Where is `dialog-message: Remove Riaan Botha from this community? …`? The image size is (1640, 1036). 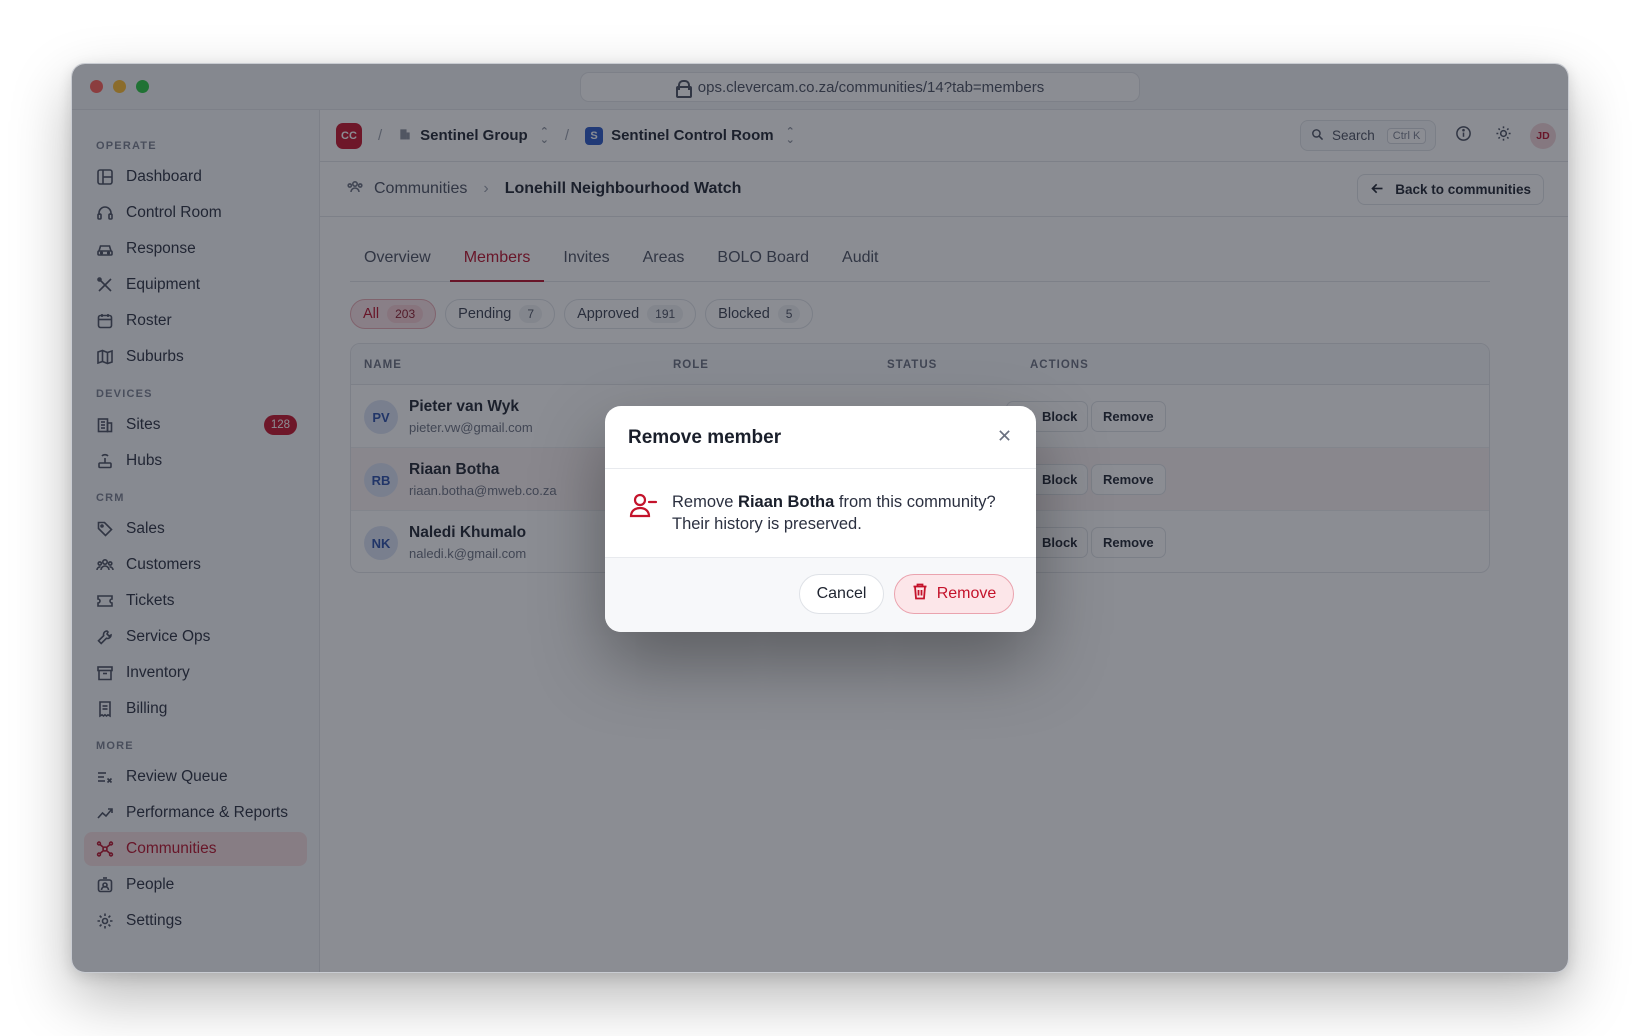
dialog-message: Remove Riaan Botha from this community? … is located at coordinates (842, 513).